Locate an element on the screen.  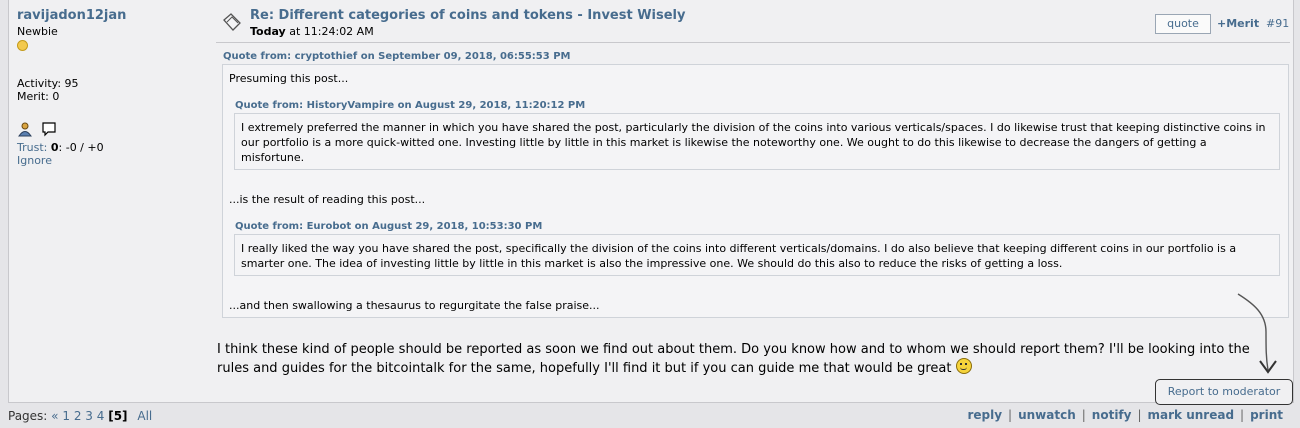
page-link-2: 2 is located at coordinates (78, 416).